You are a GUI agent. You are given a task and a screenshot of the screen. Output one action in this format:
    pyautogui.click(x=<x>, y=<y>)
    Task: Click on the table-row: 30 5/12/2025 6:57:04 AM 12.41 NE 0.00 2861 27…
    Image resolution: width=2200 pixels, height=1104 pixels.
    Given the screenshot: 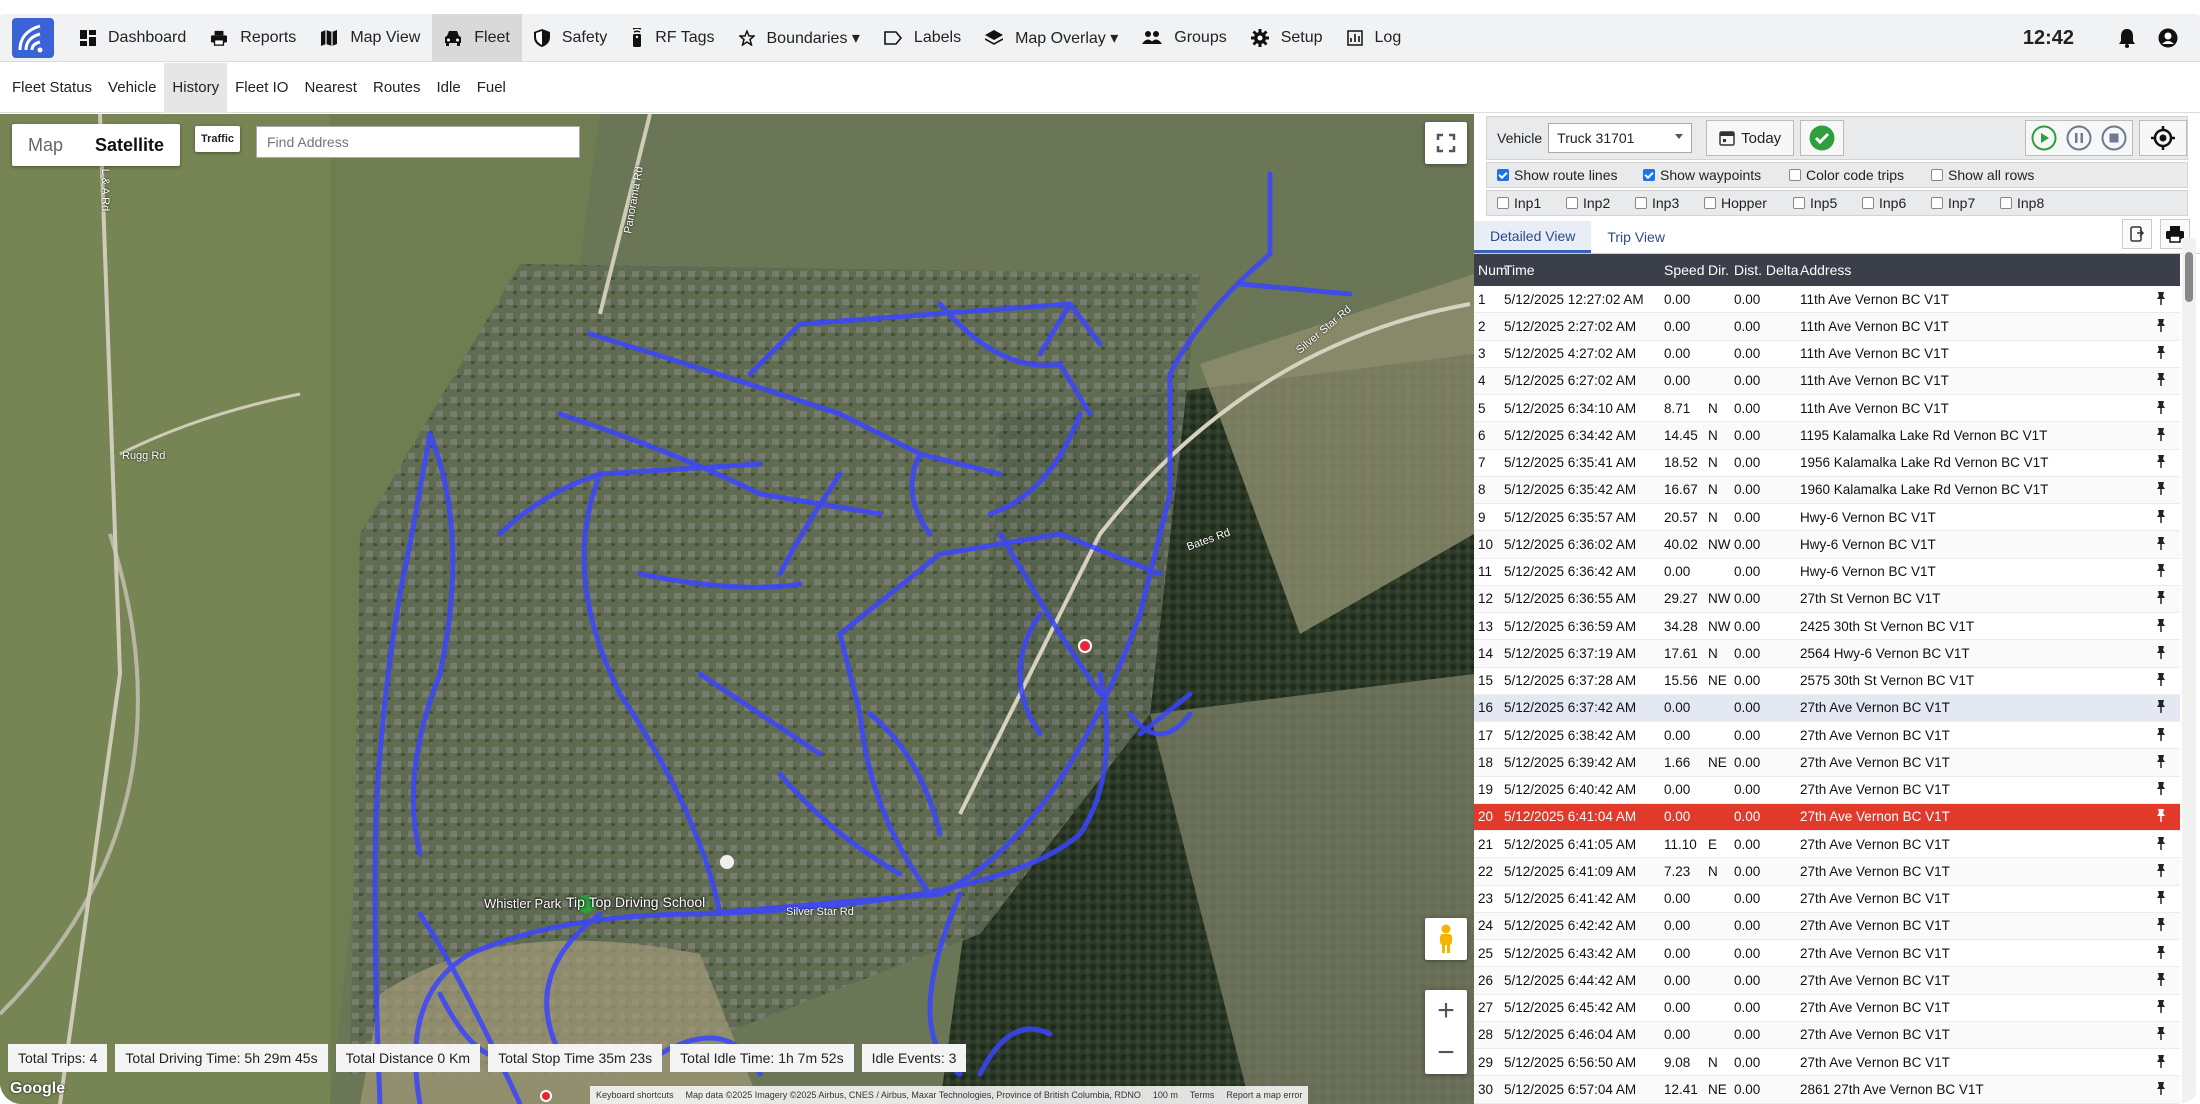 What is the action you would take?
    pyautogui.click(x=1827, y=1090)
    